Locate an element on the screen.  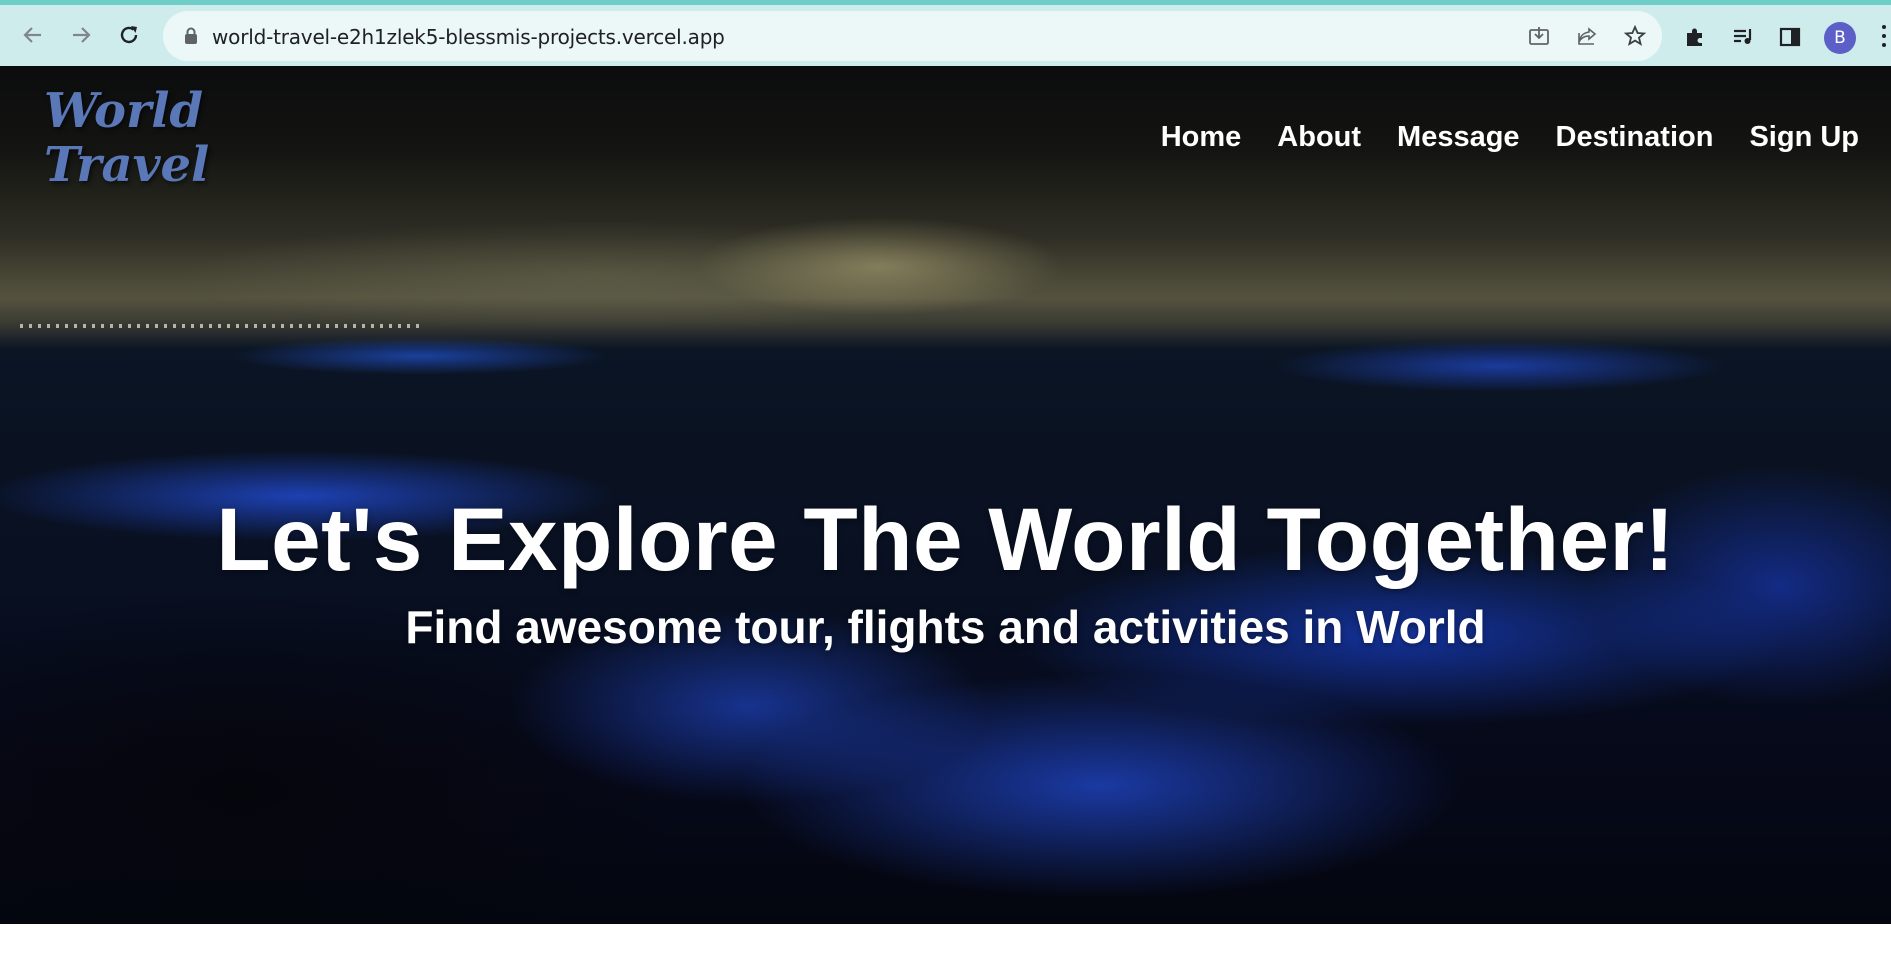
side-panel-icon is located at coordinates (1790, 37).